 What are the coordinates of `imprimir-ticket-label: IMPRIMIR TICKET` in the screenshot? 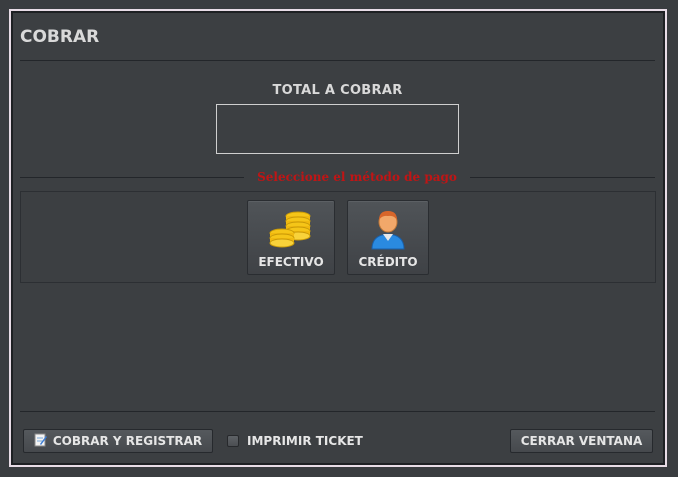 It's located at (305, 441).